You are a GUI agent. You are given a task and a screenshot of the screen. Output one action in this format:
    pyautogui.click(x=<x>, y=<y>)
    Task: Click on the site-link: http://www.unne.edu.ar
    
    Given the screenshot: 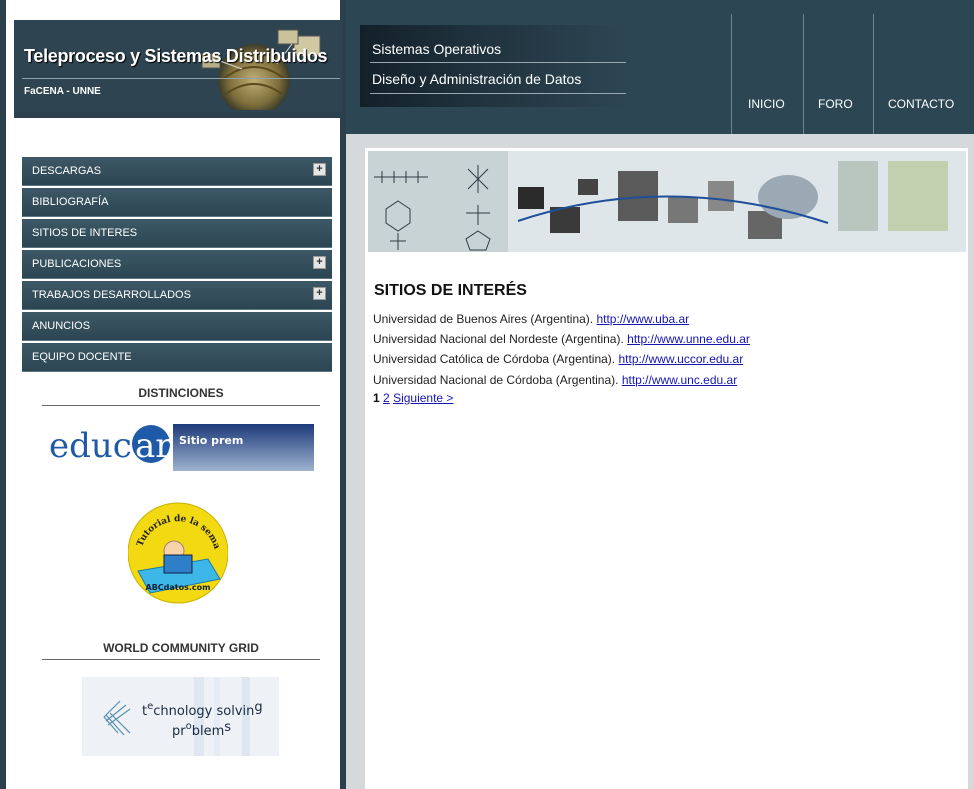 What is the action you would take?
    pyautogui.click(x=688, y=339)
    